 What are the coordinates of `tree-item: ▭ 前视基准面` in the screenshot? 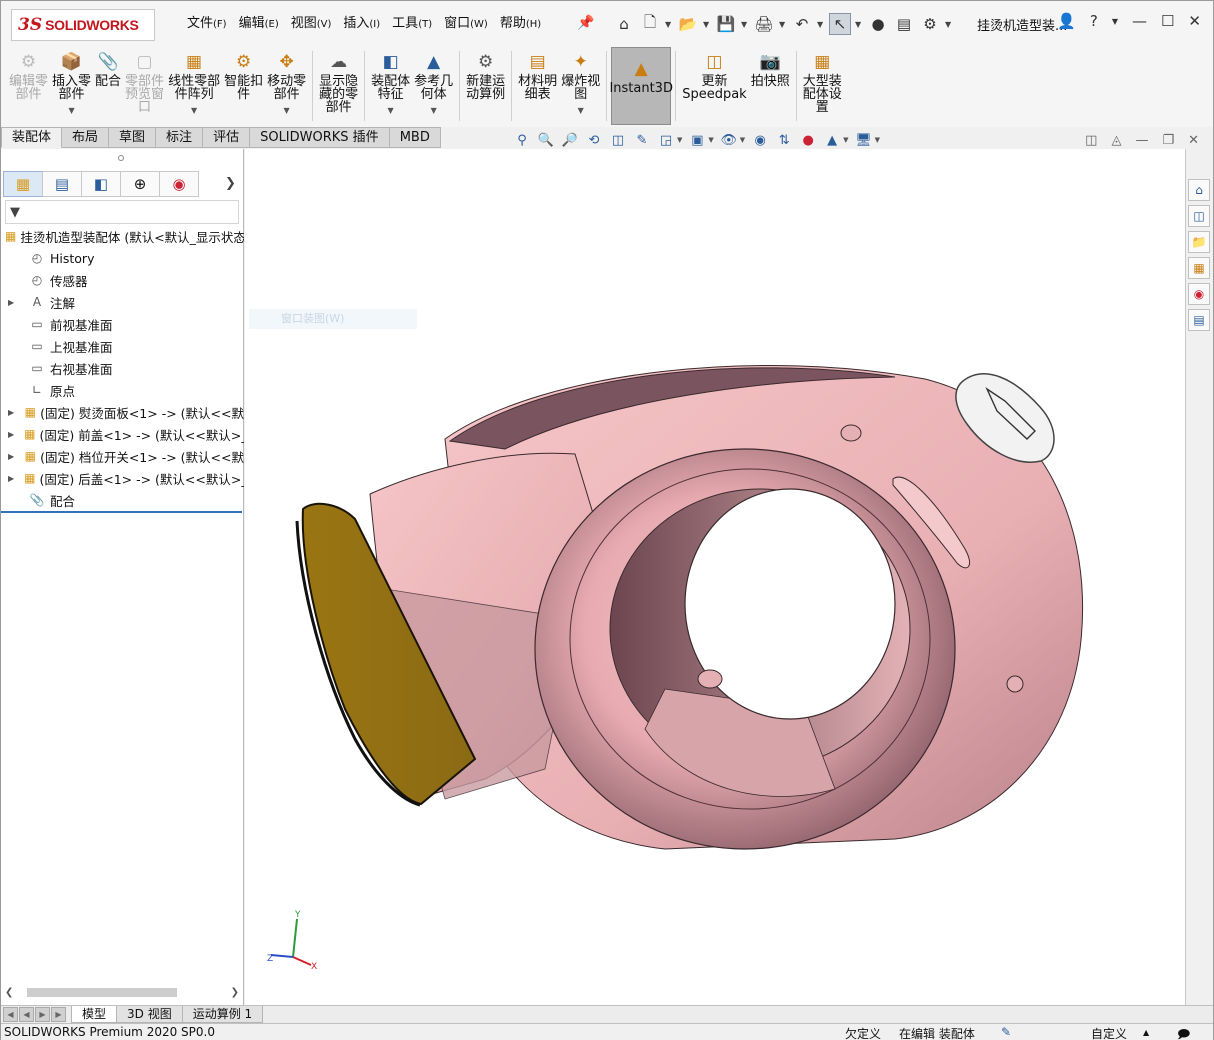 It's located at (122, 324).